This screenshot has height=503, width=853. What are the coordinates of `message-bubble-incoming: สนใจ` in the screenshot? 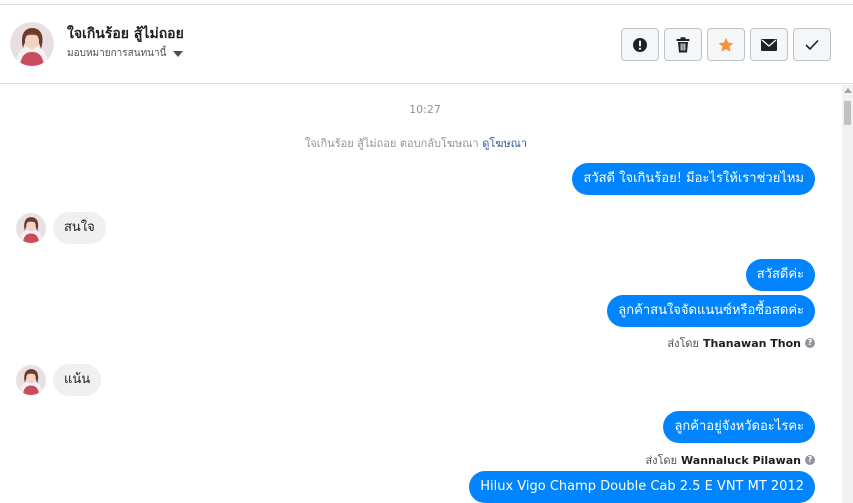 It's located at (79, 228).